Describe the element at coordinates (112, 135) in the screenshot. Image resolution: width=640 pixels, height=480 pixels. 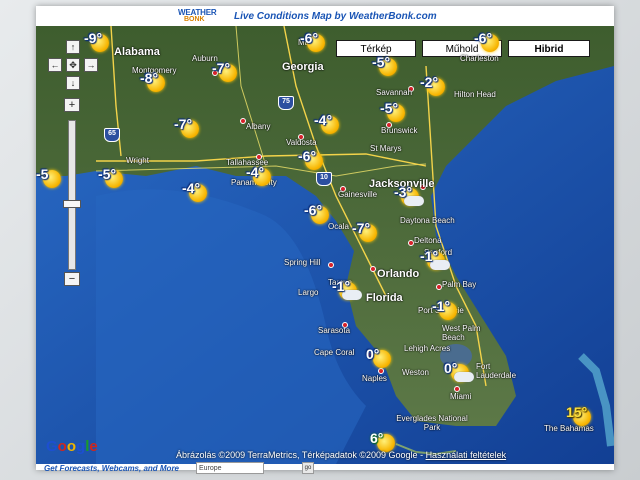
I see `interstate-65-shield: 65` at that location.